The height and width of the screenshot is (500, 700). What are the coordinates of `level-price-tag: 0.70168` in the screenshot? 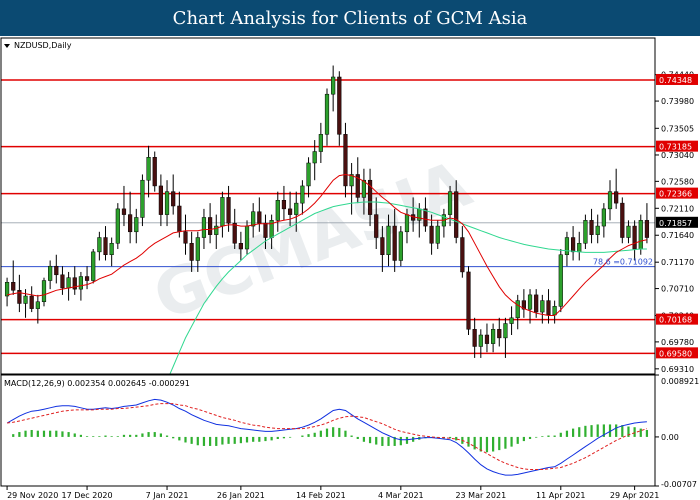 It's located at (677, 319).